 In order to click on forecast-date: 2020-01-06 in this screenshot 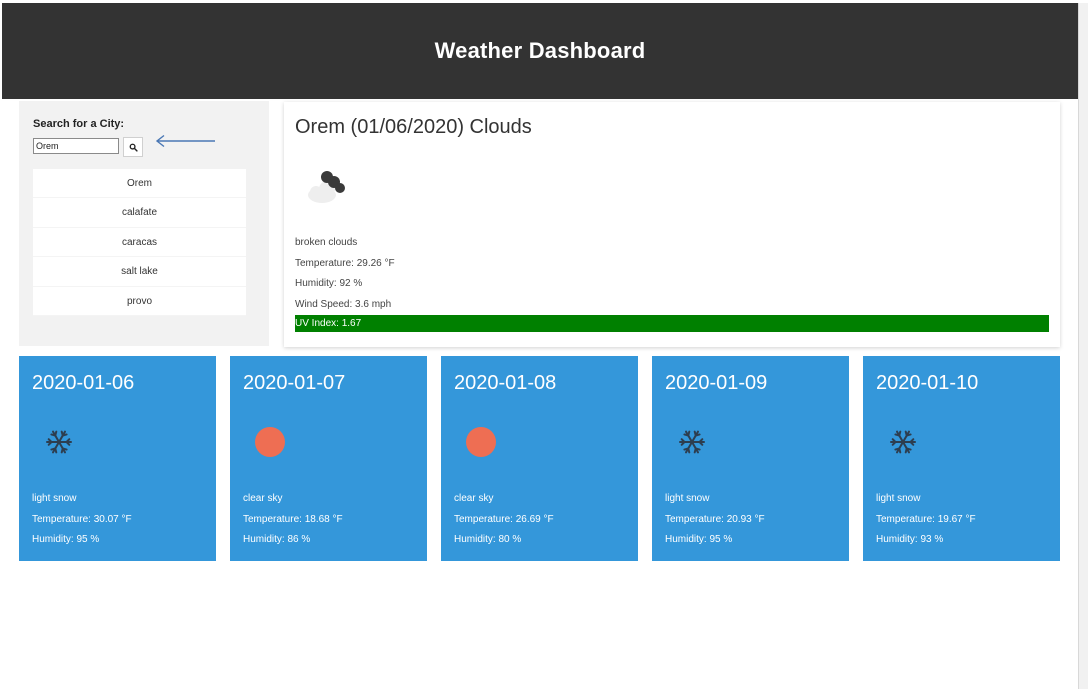, I will do `click(83, 383)`.